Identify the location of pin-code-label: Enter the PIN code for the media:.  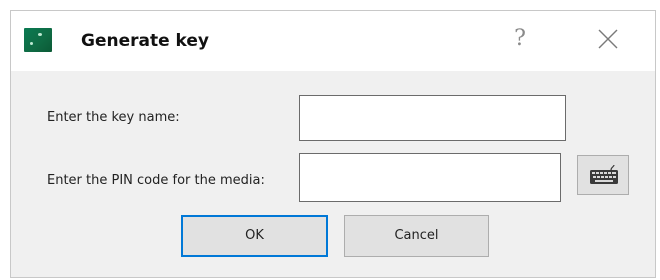
(156, 180).